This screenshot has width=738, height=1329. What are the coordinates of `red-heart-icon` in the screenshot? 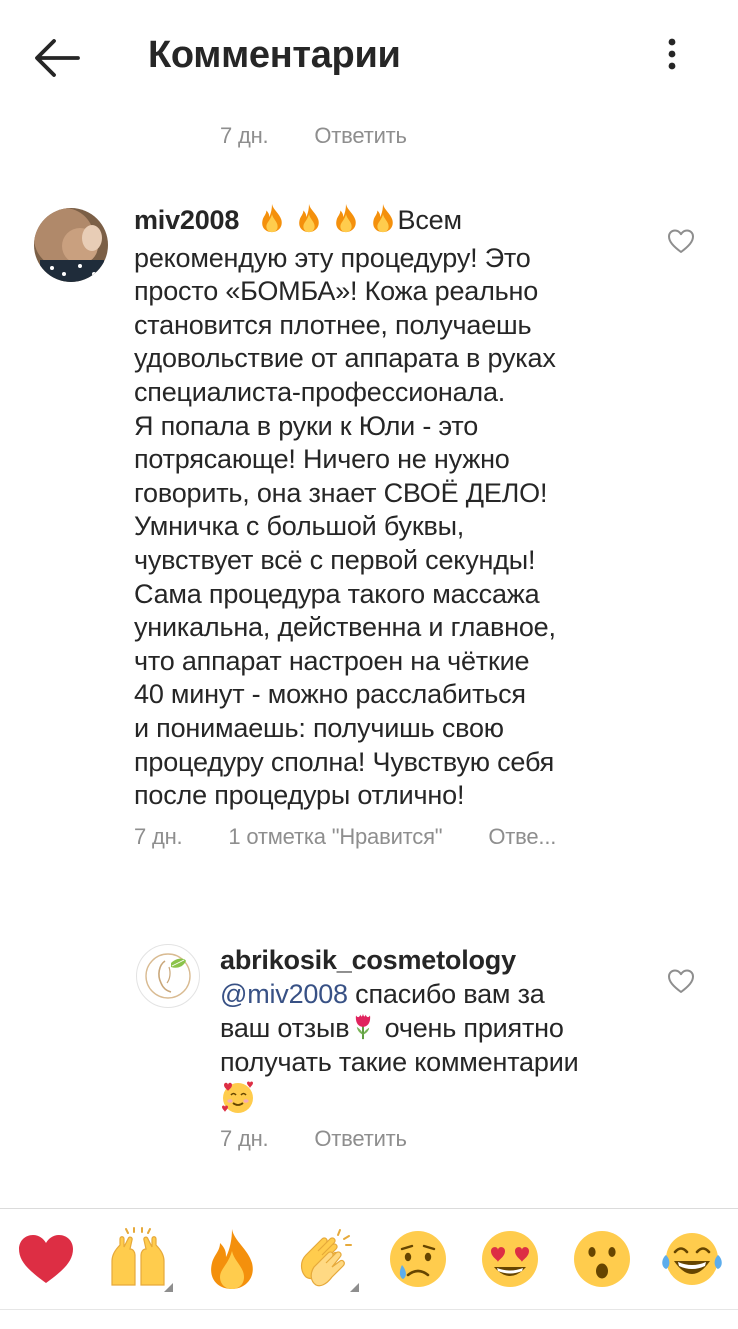 It's located at (46, 1259).